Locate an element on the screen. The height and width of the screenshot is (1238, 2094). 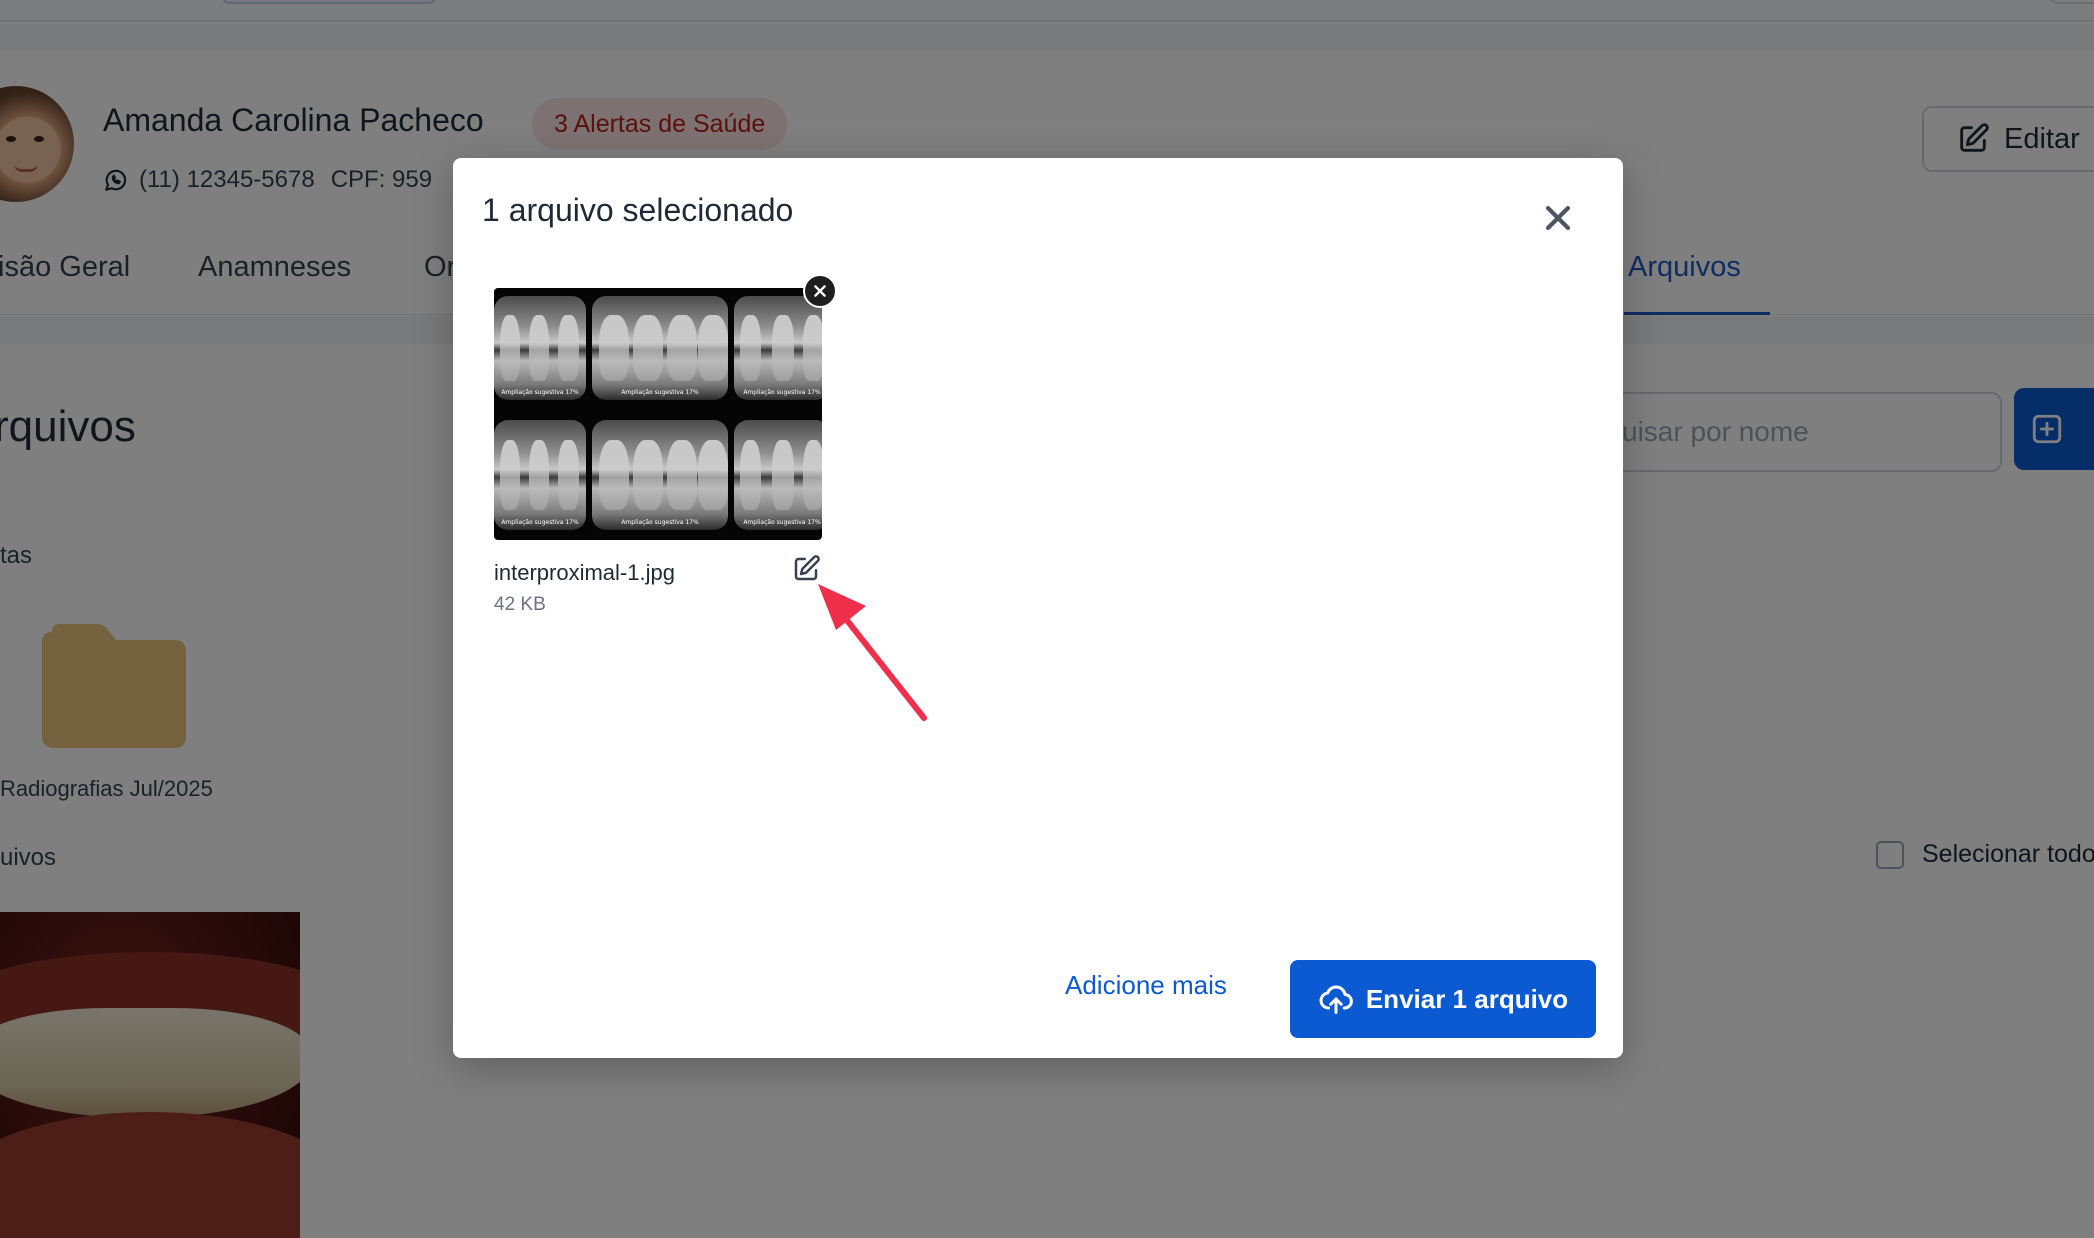
remove-file-button is located at coordinates (820, 291).